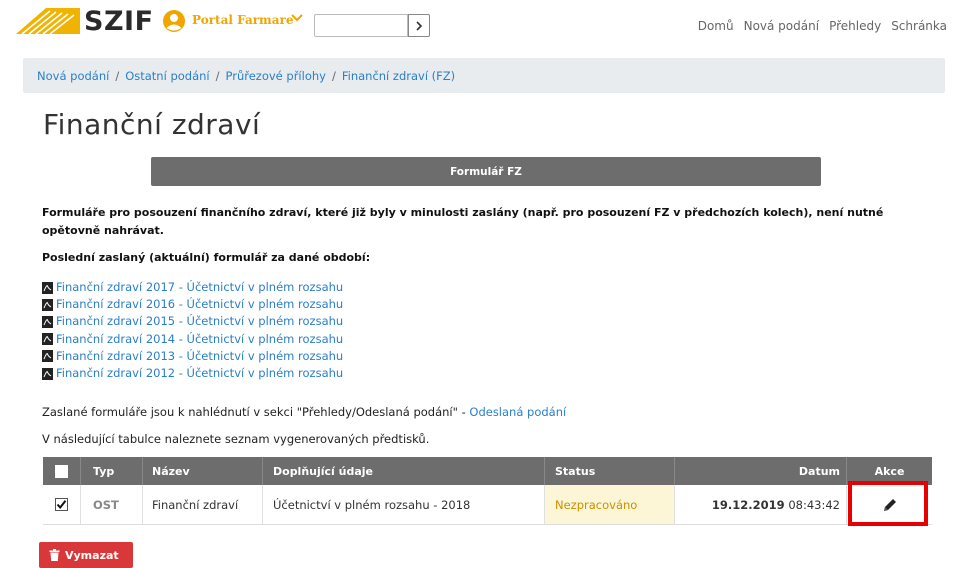  I want to click on delete-button: Vymazat, so click(86, 555).